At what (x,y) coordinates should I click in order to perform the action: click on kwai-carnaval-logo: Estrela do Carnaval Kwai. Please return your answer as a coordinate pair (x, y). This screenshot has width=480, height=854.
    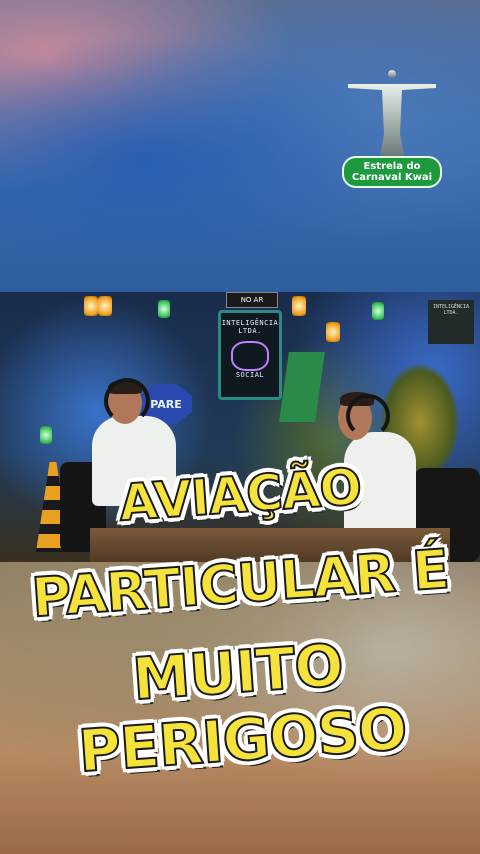
    Looking at the image, I should click on (392, 126).